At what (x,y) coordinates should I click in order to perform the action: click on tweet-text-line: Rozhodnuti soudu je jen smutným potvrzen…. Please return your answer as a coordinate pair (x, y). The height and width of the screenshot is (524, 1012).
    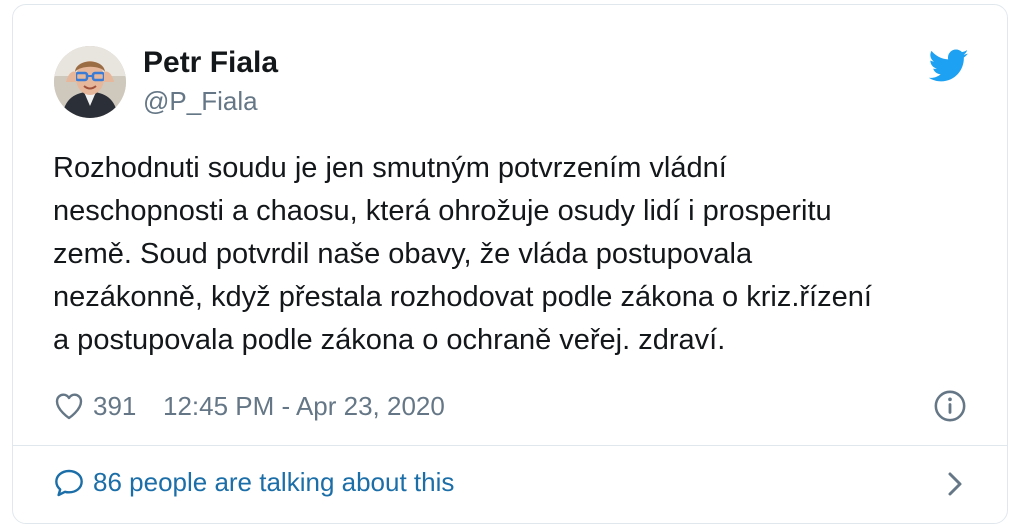
    Looking at the image, I should click on (390, 168).